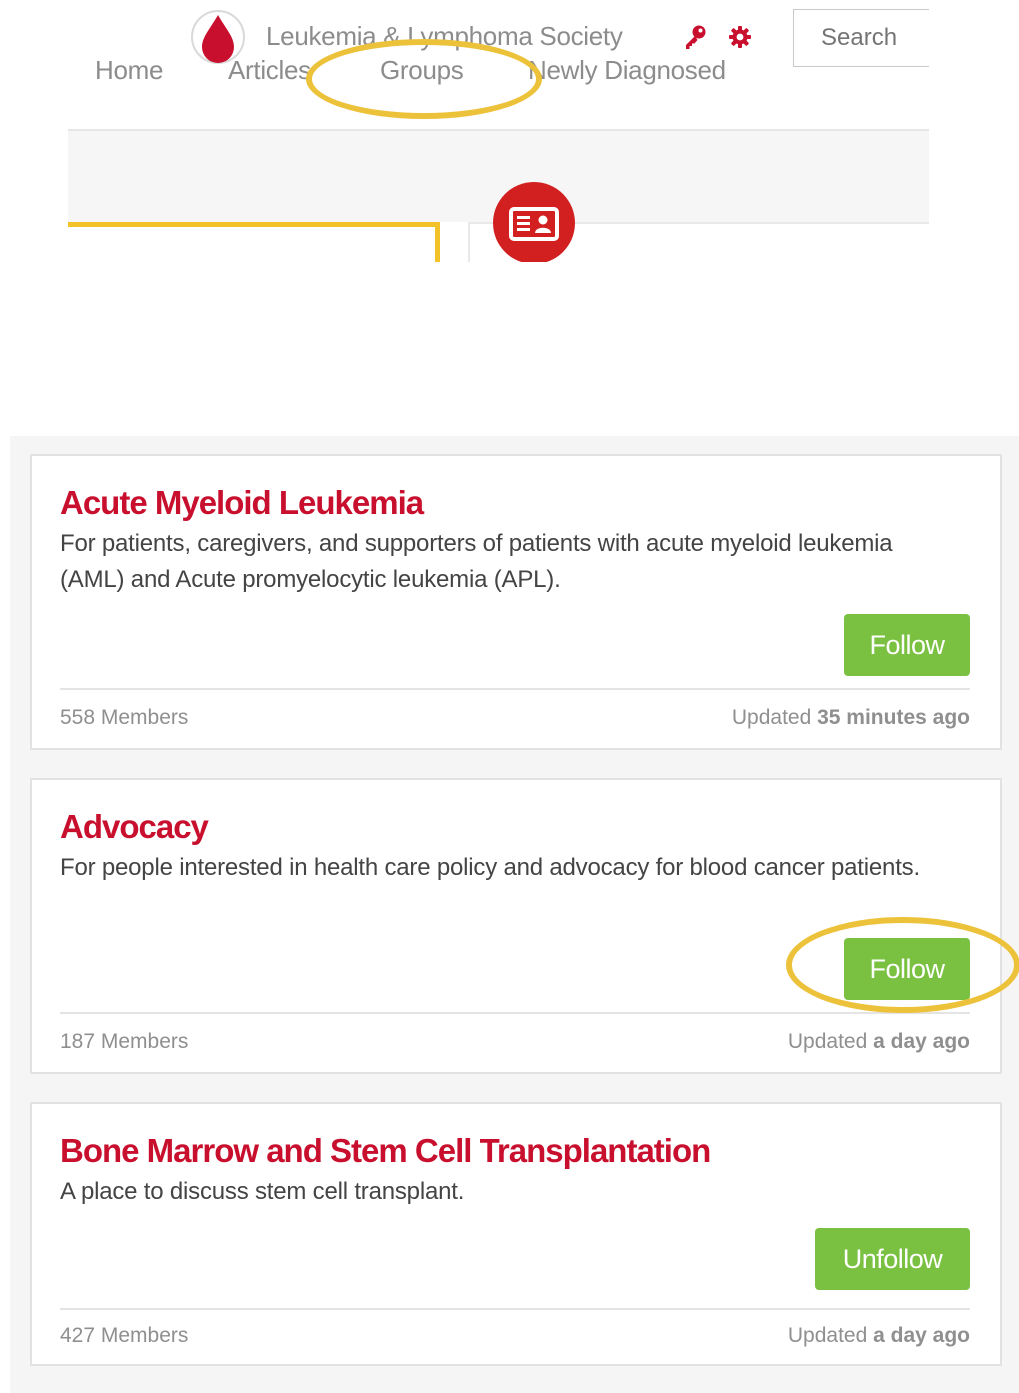 This screenshot has height=1393, width=1019. I want to click on updated-info: Updated 35 minutes ago, so click(851, 718).